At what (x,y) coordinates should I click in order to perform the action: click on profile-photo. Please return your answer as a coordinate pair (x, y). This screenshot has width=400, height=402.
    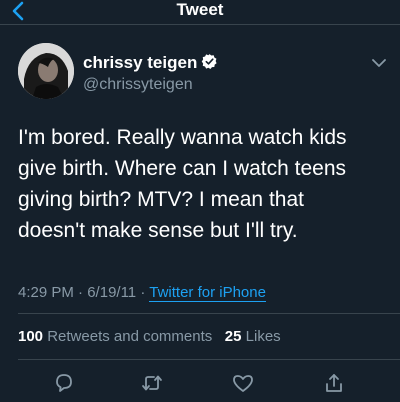
    Looking at the image, I should click on (46, 71).